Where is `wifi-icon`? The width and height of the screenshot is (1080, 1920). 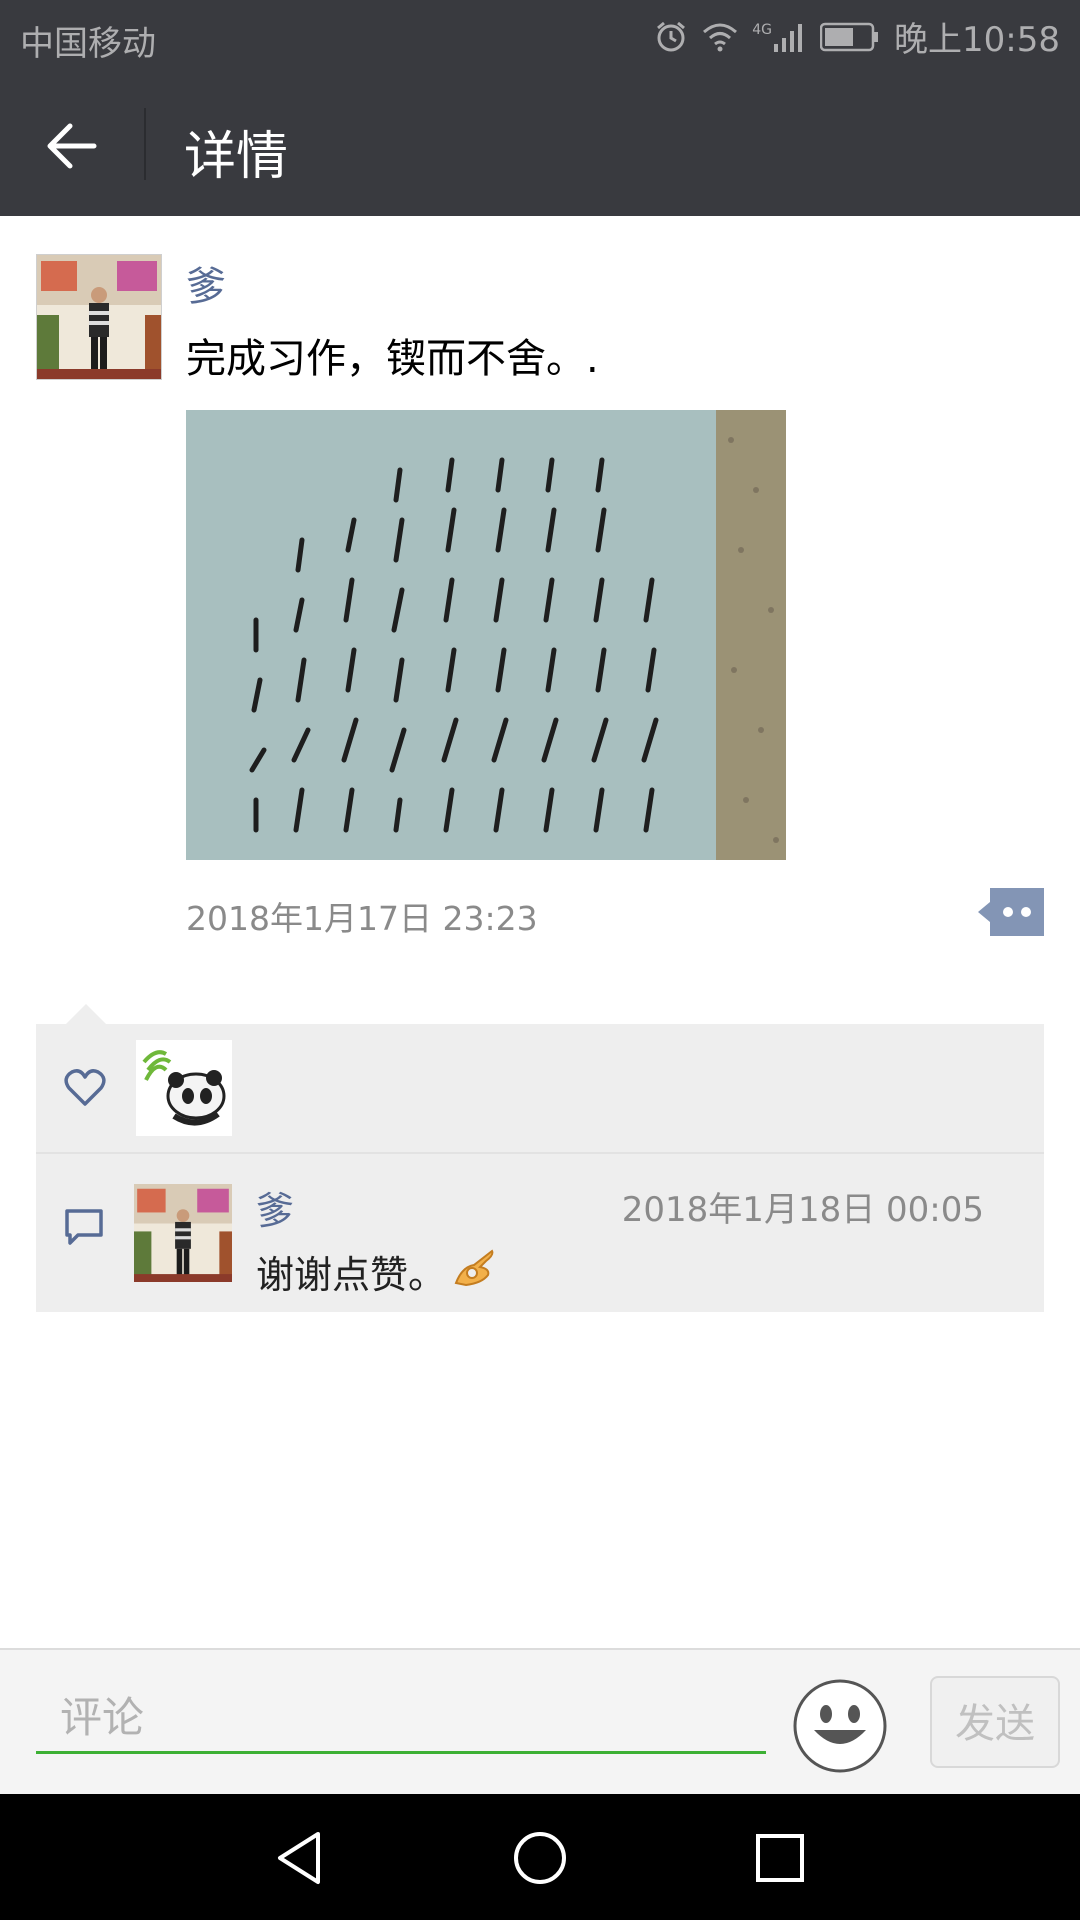 wifi-icon is located at coordinates (720, 37).